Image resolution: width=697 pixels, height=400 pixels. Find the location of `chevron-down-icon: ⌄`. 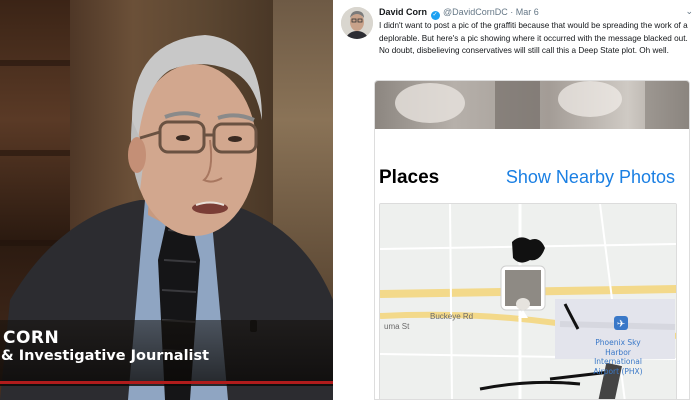

chevron-down-icon: ⌄ is located at coordinates (689, 11).